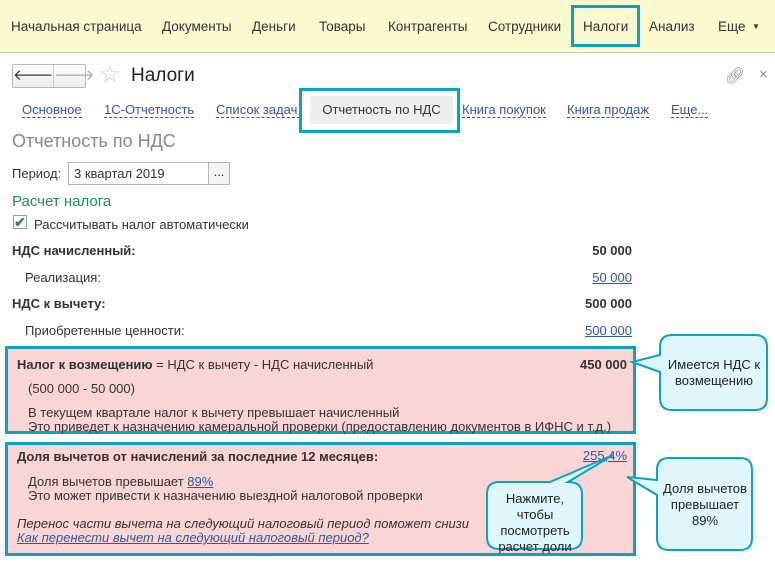  I want to click on callouts-layer, so click(627, 442).